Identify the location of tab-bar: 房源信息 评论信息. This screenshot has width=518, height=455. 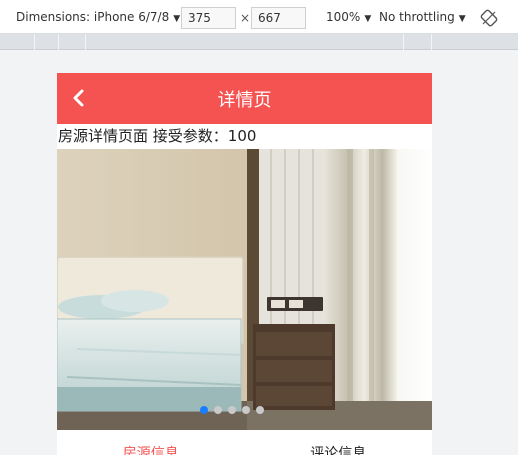
(244, 442).